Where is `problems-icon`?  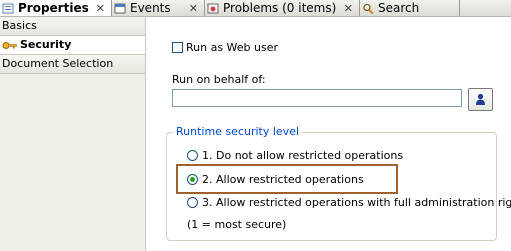 problems-icon is located at coordinates (213, 8).